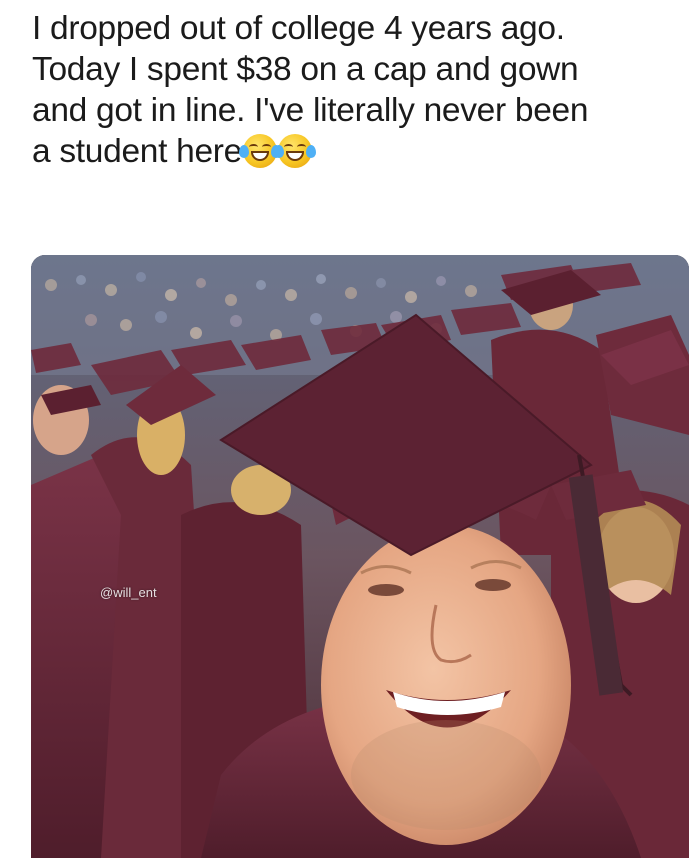 This screenshot has height=860, width=700. I want to click on caption-line-4-text: a student here, so click(137, 151).